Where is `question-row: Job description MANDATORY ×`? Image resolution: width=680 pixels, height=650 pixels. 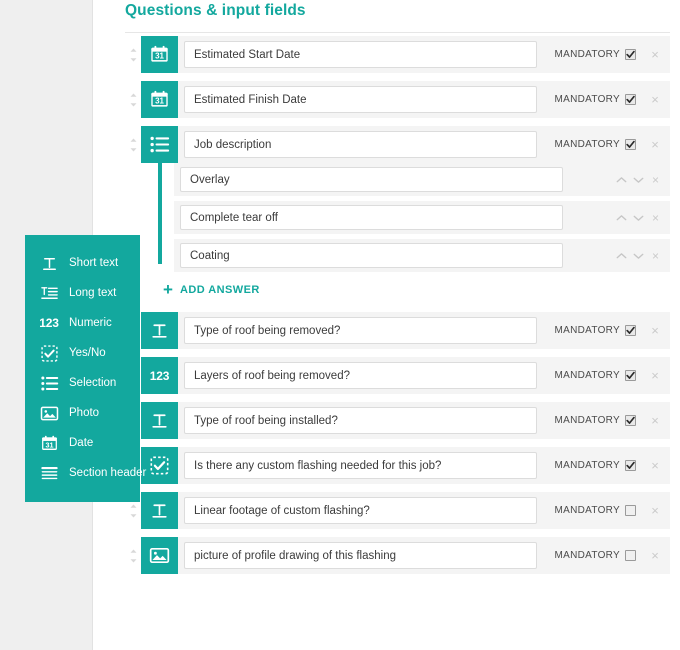
question-row: Job description MANDATORY × is located at coordinates (397, 144).